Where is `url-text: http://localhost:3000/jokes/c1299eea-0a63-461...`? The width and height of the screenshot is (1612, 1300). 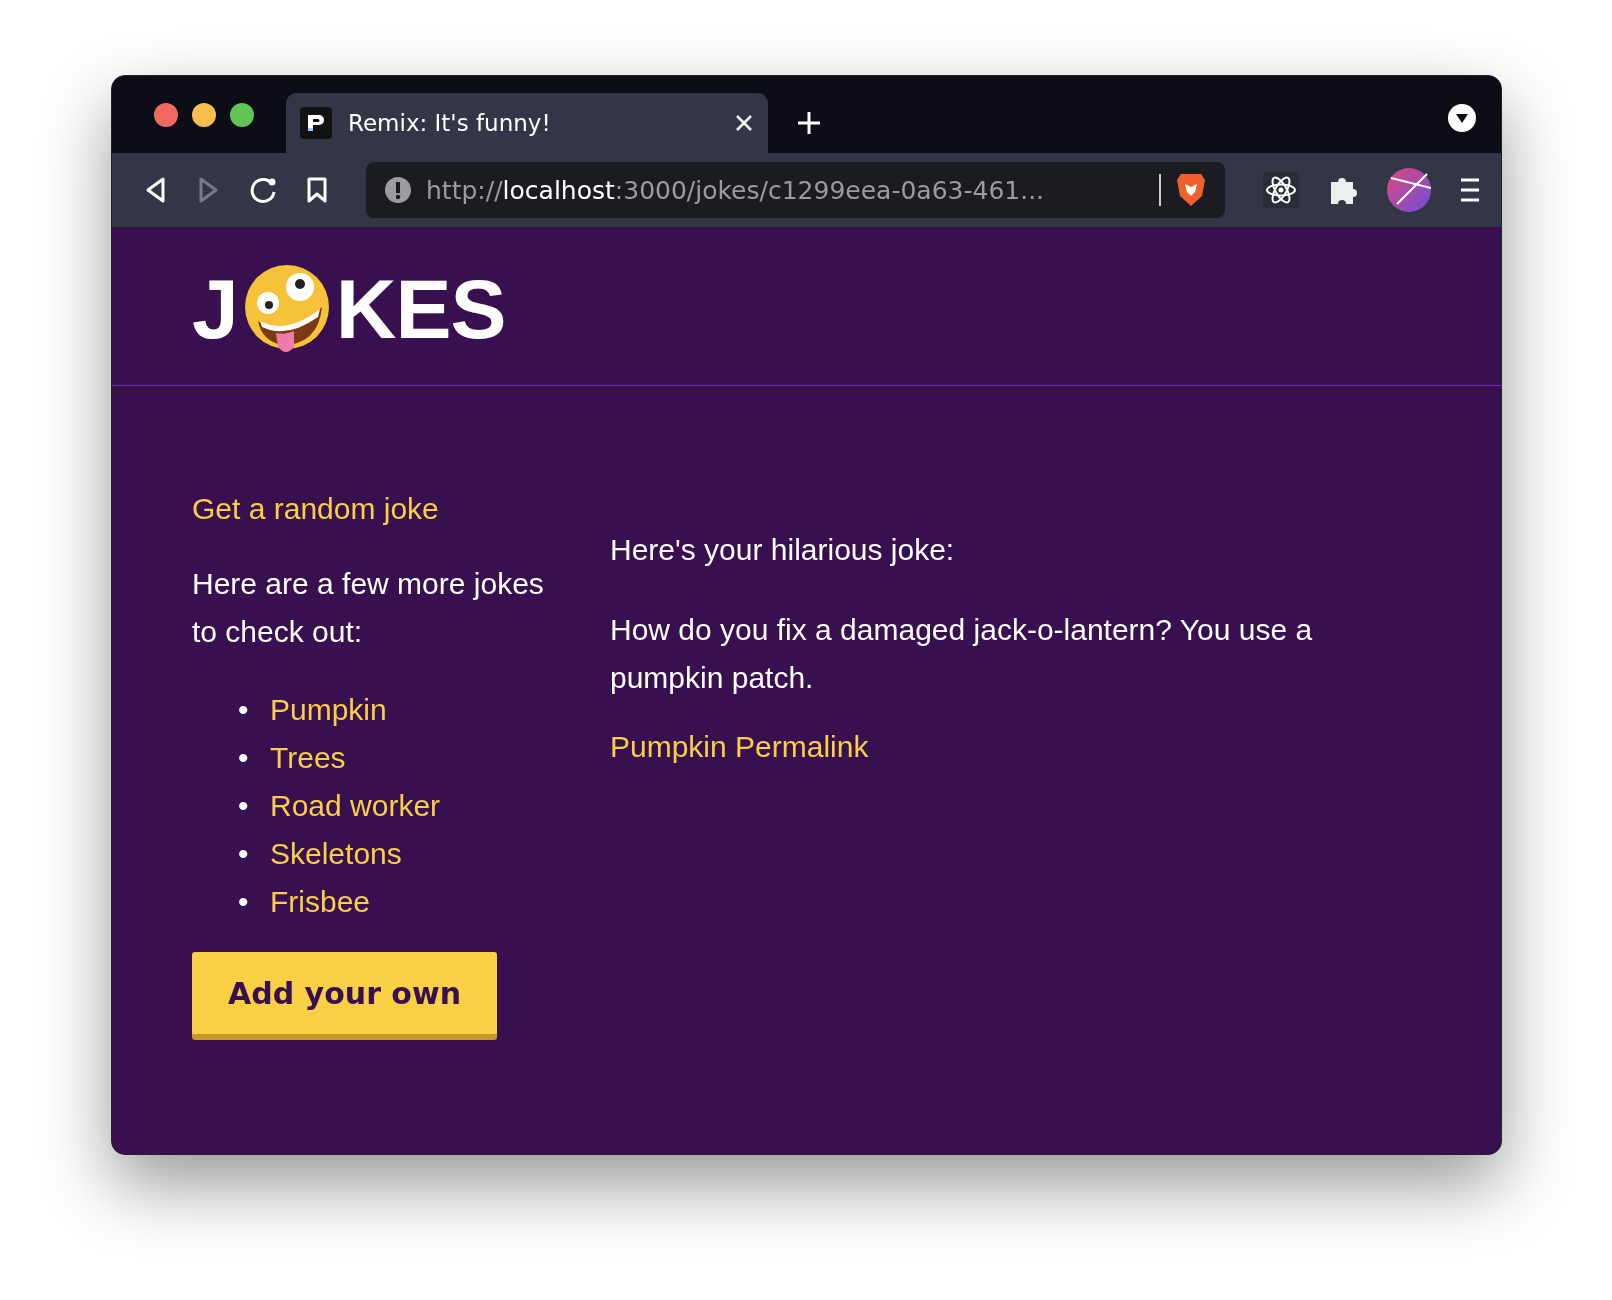 url-text: http://localhost:3000/jokes/c1299eea-0a63-461... is located at coordinates (736, 190).